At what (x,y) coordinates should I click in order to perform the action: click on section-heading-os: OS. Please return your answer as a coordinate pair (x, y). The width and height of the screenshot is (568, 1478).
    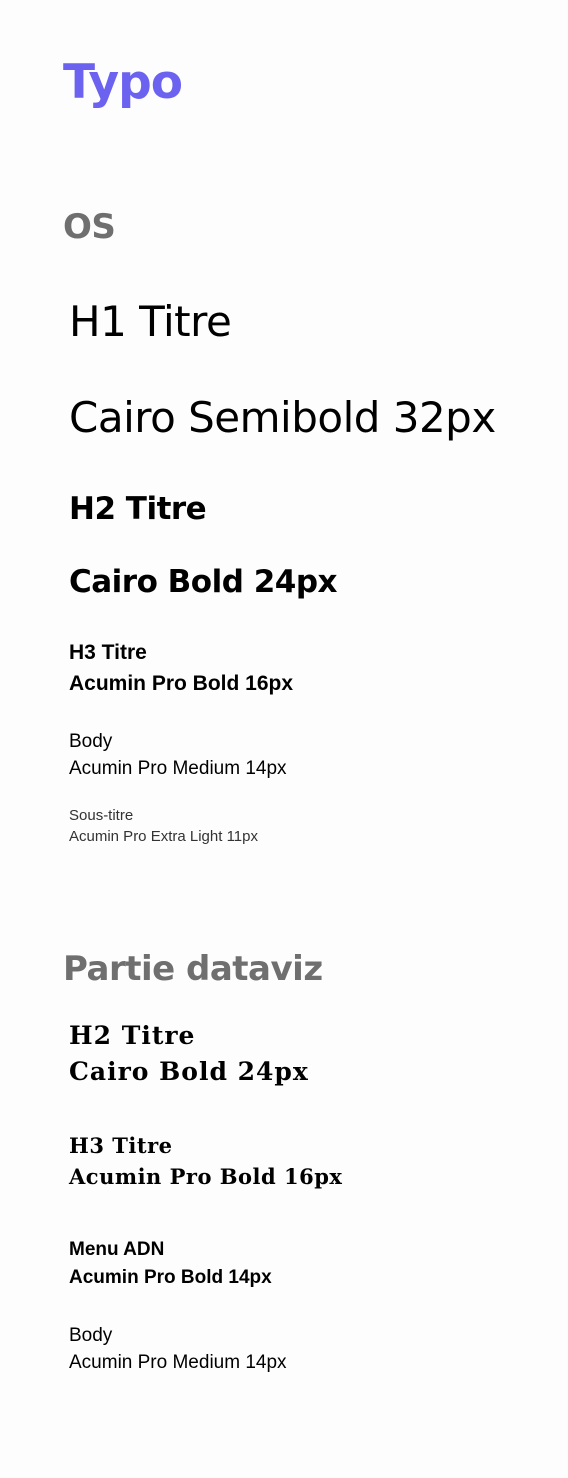
    Looking at the image, I should click on (89, 227).